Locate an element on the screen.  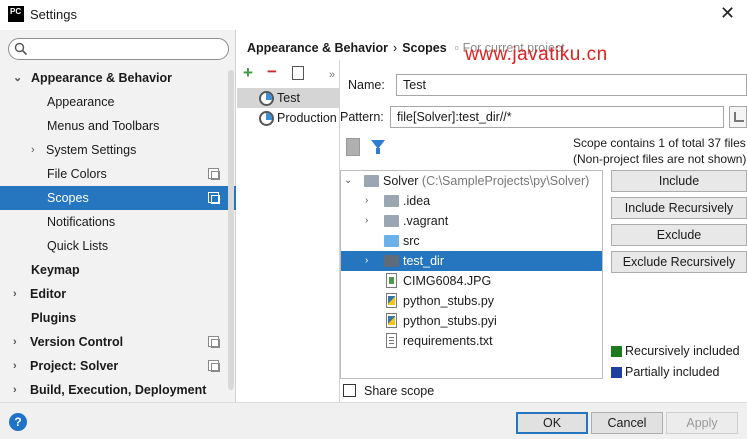
tree-row-label: .idea is located at coordinates (417, 201).